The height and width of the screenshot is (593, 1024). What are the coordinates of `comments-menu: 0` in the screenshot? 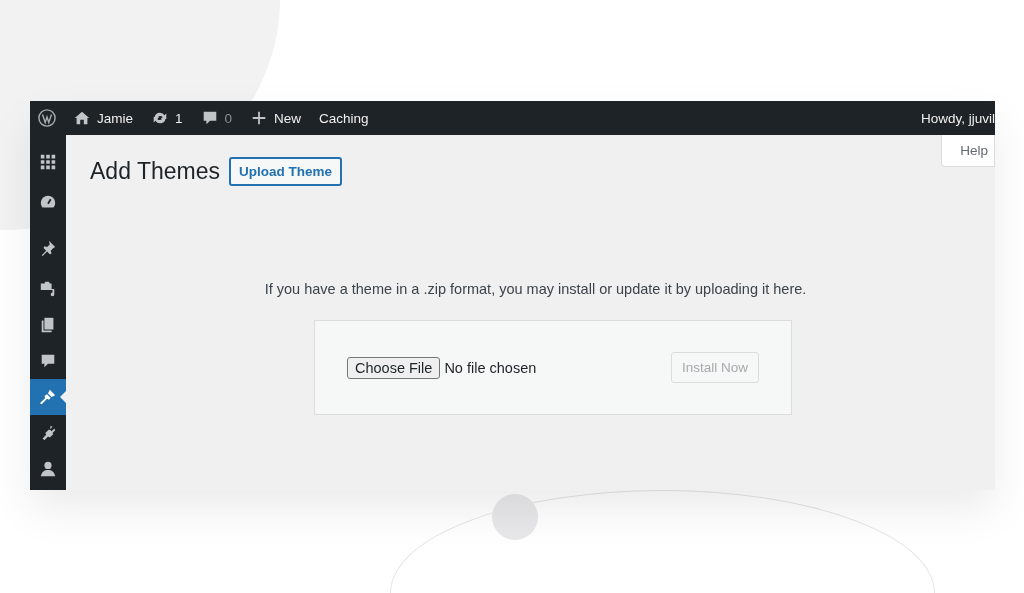 It's located at (216, 118).